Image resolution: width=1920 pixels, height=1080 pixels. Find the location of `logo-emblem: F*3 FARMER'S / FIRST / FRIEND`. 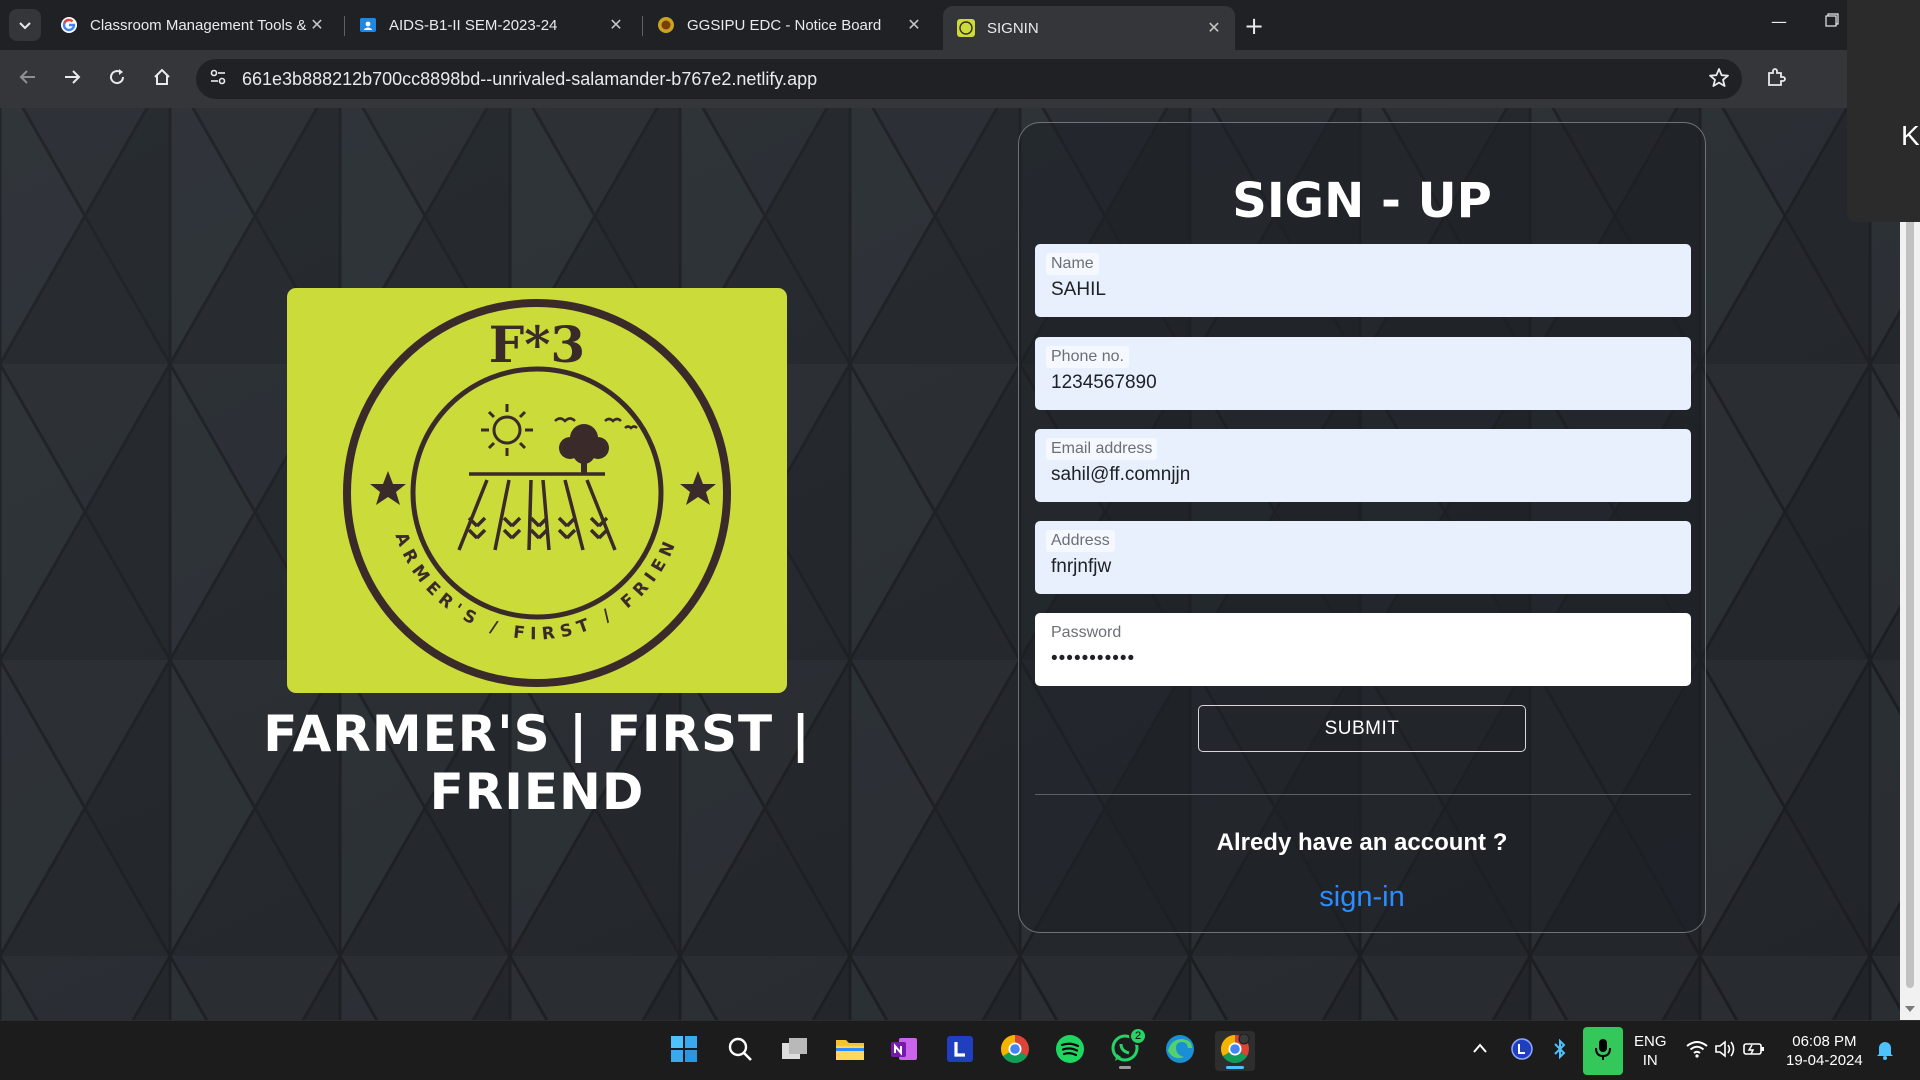

logo-emblem: F*3 FARMER'S / FIRST / FRIEND is located at coordinates (504, 480).